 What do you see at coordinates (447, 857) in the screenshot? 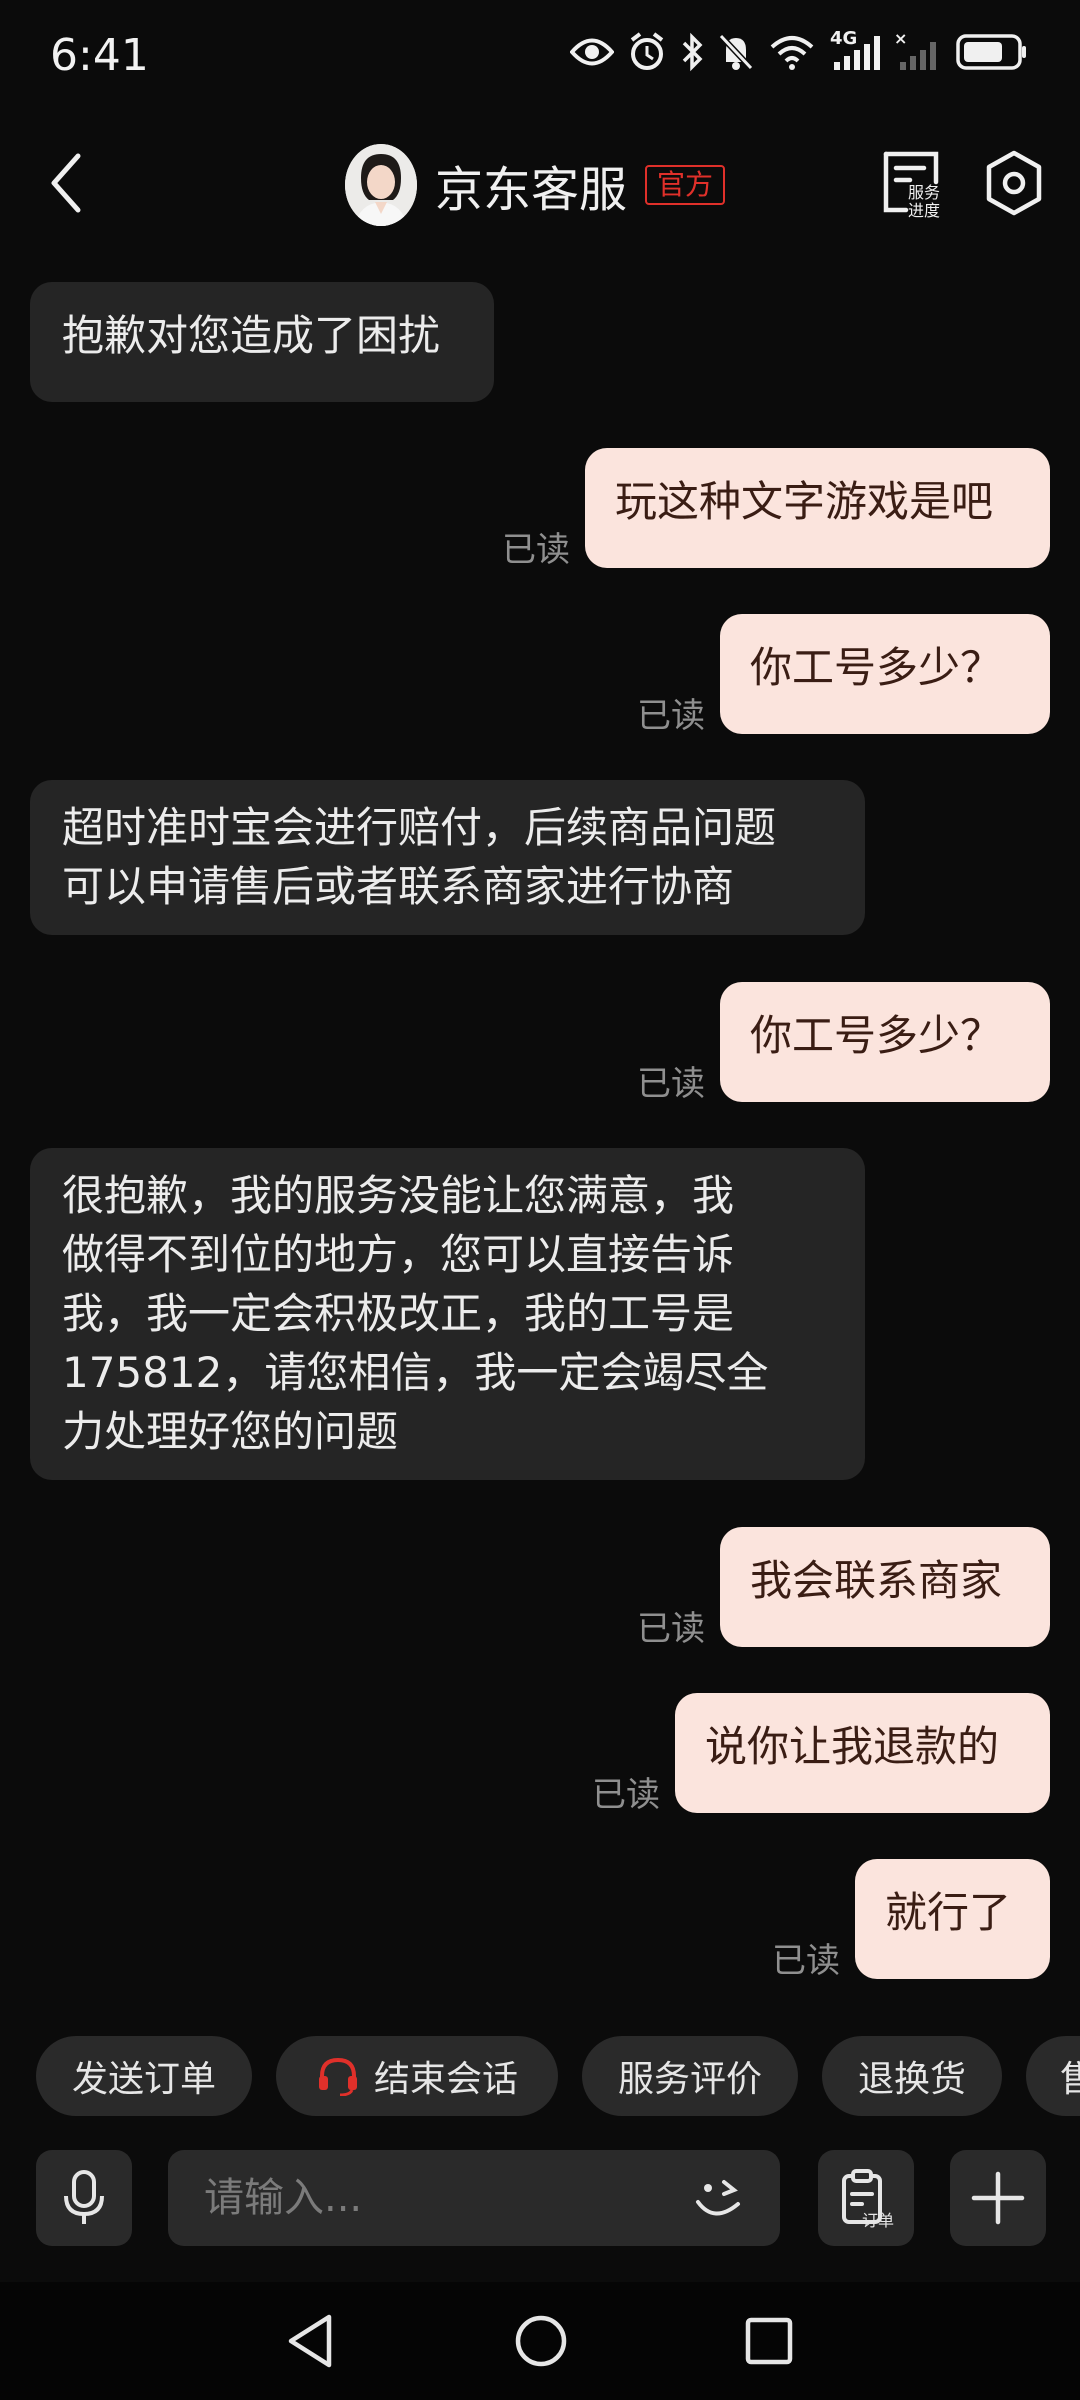
I see `message-incoming: 超时准时宝会进行赔付，后续商品问题 可以申请售后或者联系商家进行协商` at bounding box center [447, 857].